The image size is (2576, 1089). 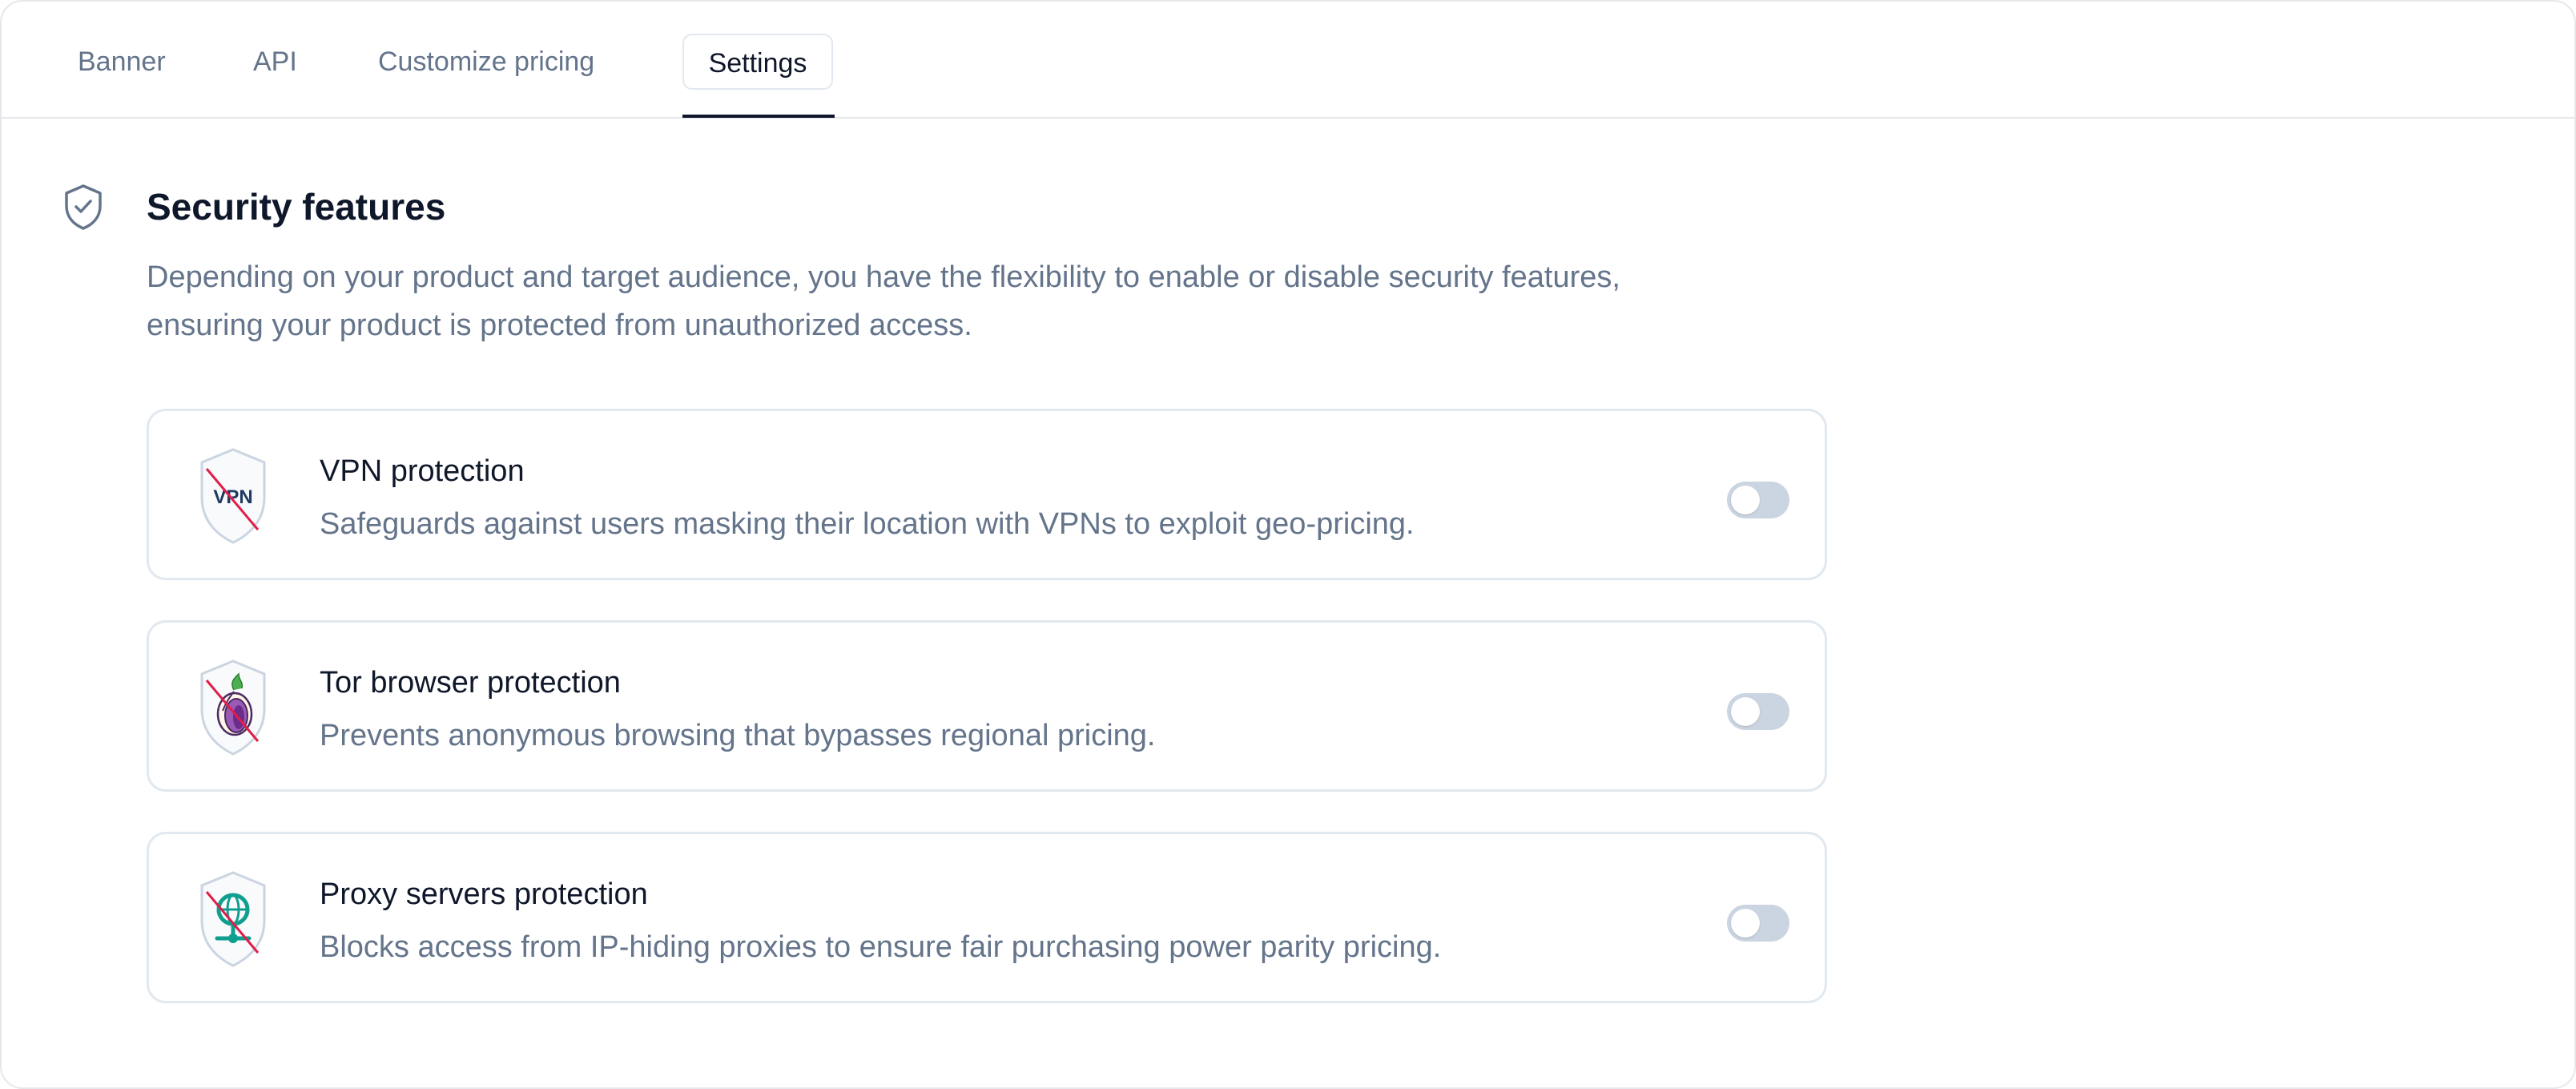 What do you see at coordinates (1288, 60) in the screenshot?
I see `tab-bar: Banner API Customize pricing Settings` at bounding box center [1288, 60].